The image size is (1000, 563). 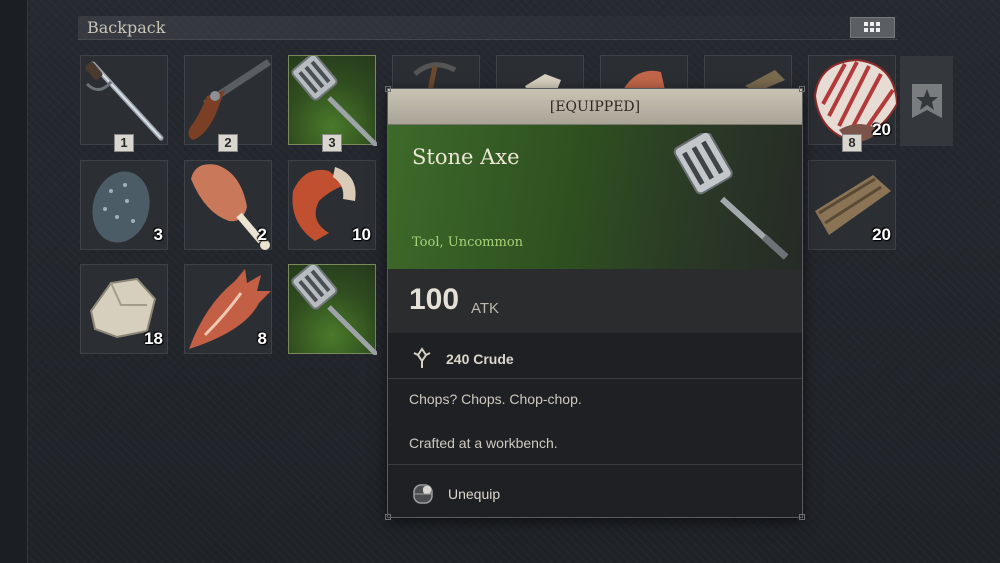 I want to click on crude-icon, so click(x=422, y=357).